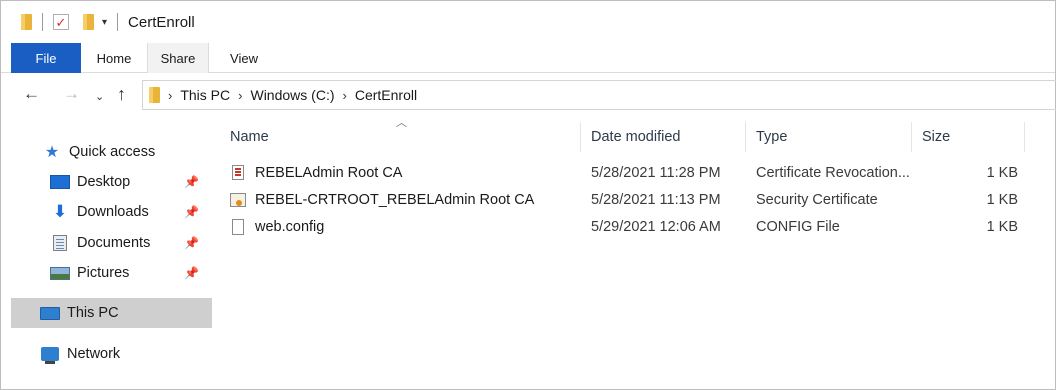  What do you see at coordinates (238, 173) in the screenshot?
I see `crl-file-icon` at bounding box center [238, 173].